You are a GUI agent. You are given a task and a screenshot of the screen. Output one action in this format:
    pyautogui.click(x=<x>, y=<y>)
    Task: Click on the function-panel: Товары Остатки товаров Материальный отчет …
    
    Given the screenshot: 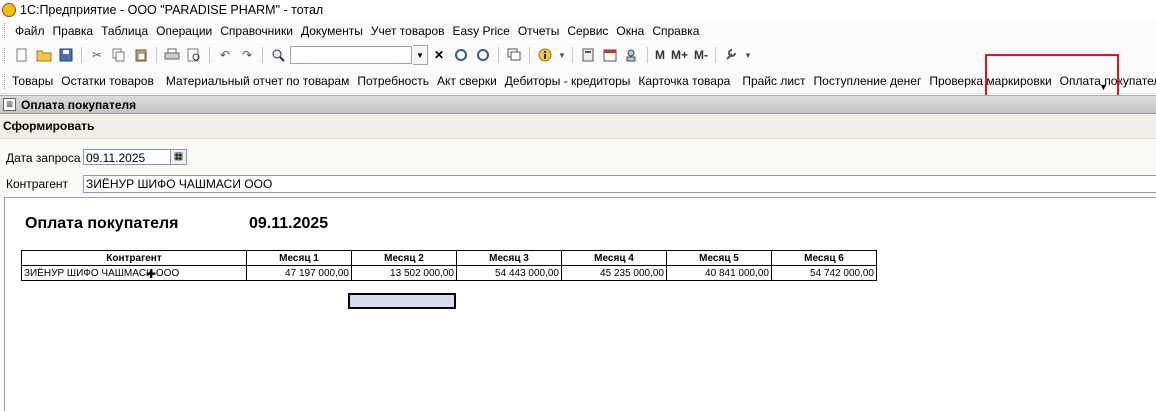 What is the action you would take?
    pyautogui.click(x=578, y=81)
    